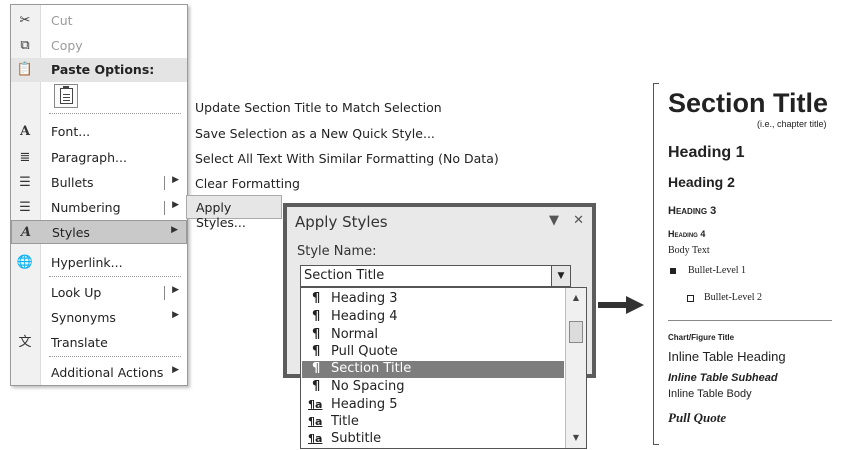 This screenshot has width=845, height=450. What do you see at coordinates (433, 369) in the screenshot?
I see `list-item-selected: ¶ Section Title` at bounding box center [433, 369].